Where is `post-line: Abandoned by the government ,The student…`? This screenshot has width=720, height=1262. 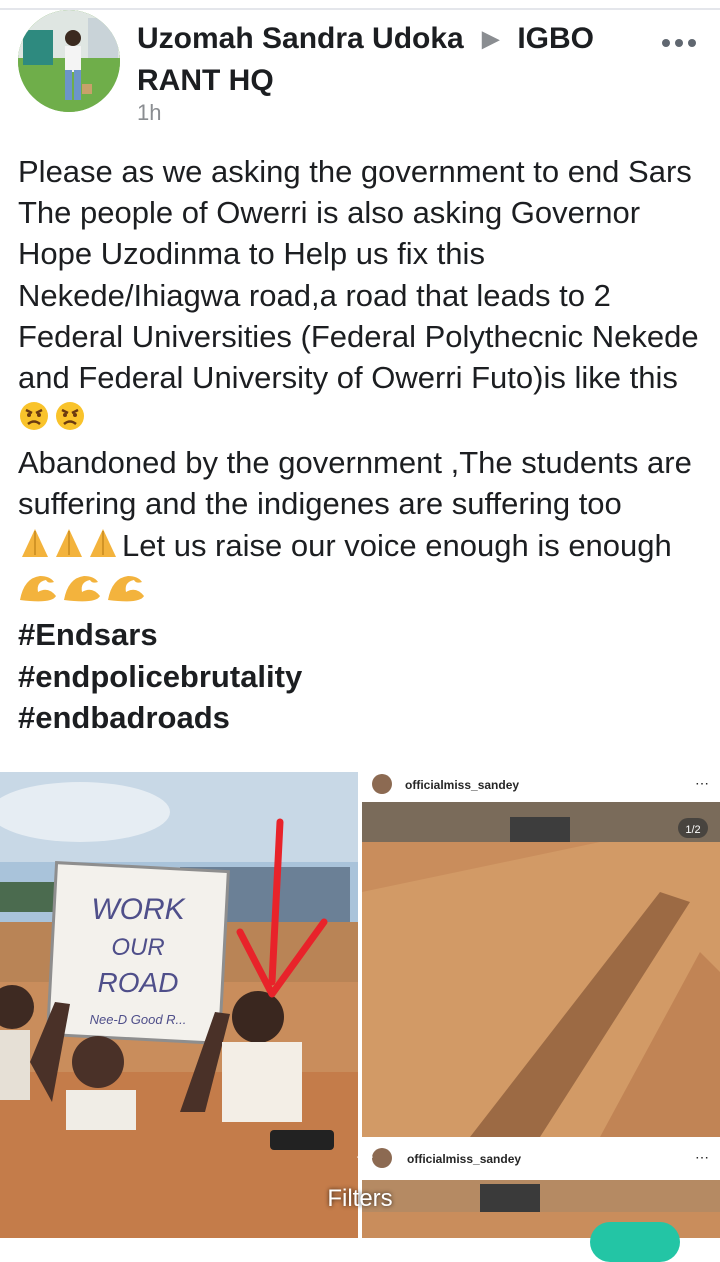
post-line: Abandoned by the government ,The student… is located at coordinates (363, 528).